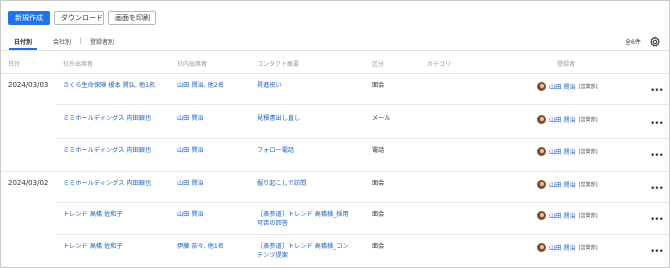  Describe the element at coordinates (275, 151) in the screenshot. I see `contact-summary: フォロー電話` at that location.